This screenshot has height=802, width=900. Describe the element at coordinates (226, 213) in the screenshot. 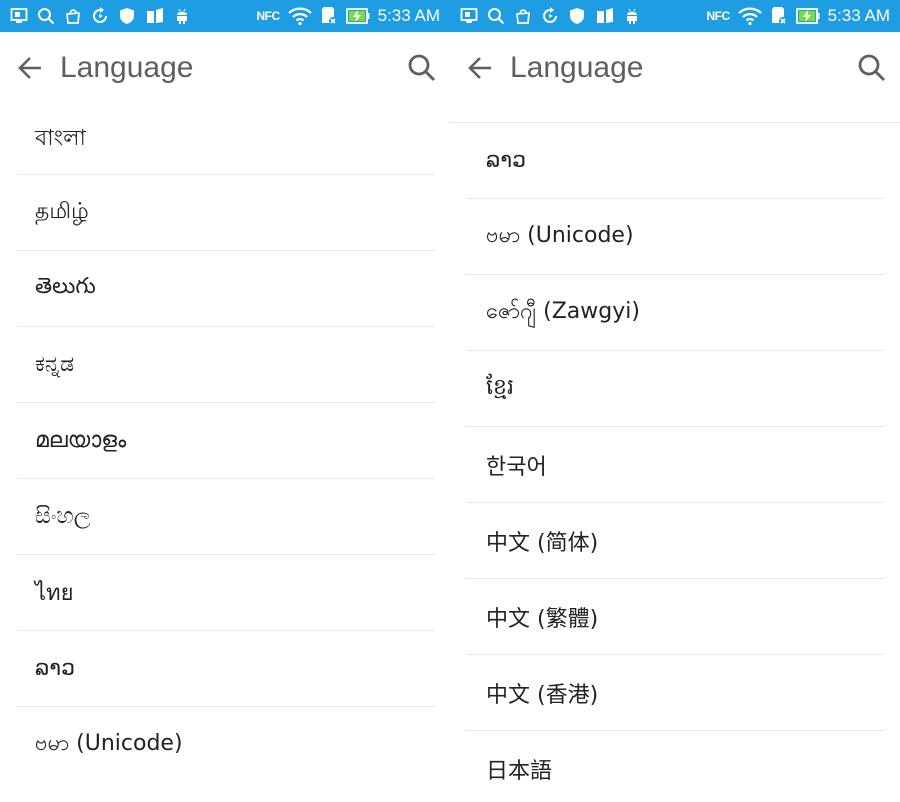

I see `language-item-tamil: தமிழ்` at that location.